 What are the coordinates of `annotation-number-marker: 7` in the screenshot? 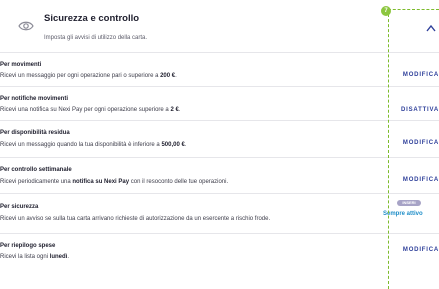 It's located at (386, 11).